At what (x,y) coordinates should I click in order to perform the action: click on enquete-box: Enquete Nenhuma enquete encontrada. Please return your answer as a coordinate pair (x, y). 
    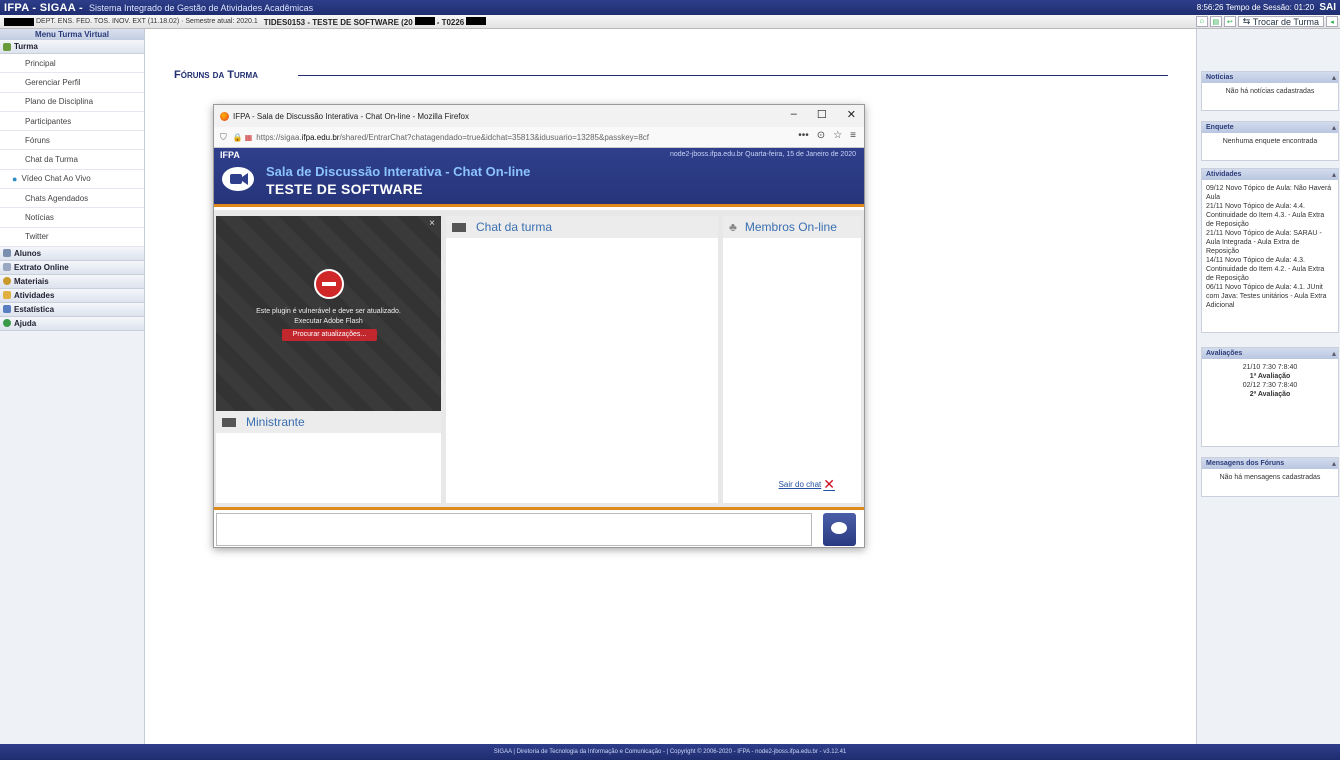
    Looking at the image, I should click on (1270, 141).